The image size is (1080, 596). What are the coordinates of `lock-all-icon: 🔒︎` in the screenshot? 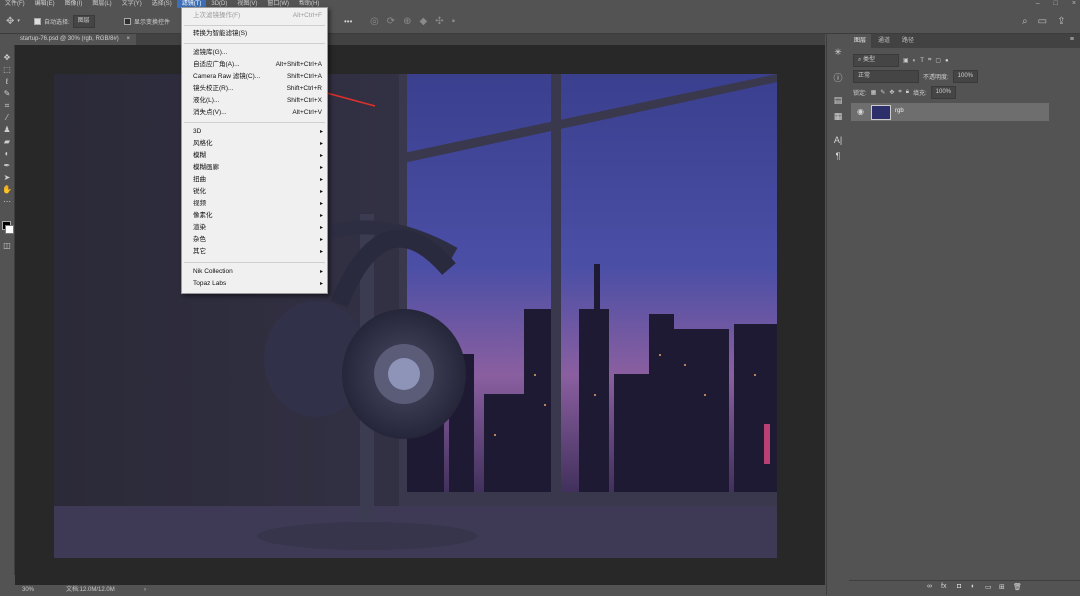 It's located at (907, 92).